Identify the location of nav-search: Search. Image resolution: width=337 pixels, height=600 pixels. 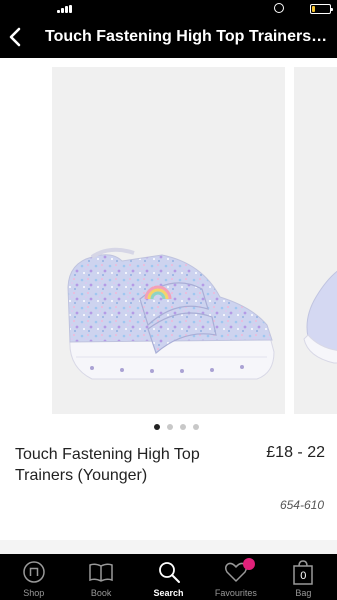
(168, 577).